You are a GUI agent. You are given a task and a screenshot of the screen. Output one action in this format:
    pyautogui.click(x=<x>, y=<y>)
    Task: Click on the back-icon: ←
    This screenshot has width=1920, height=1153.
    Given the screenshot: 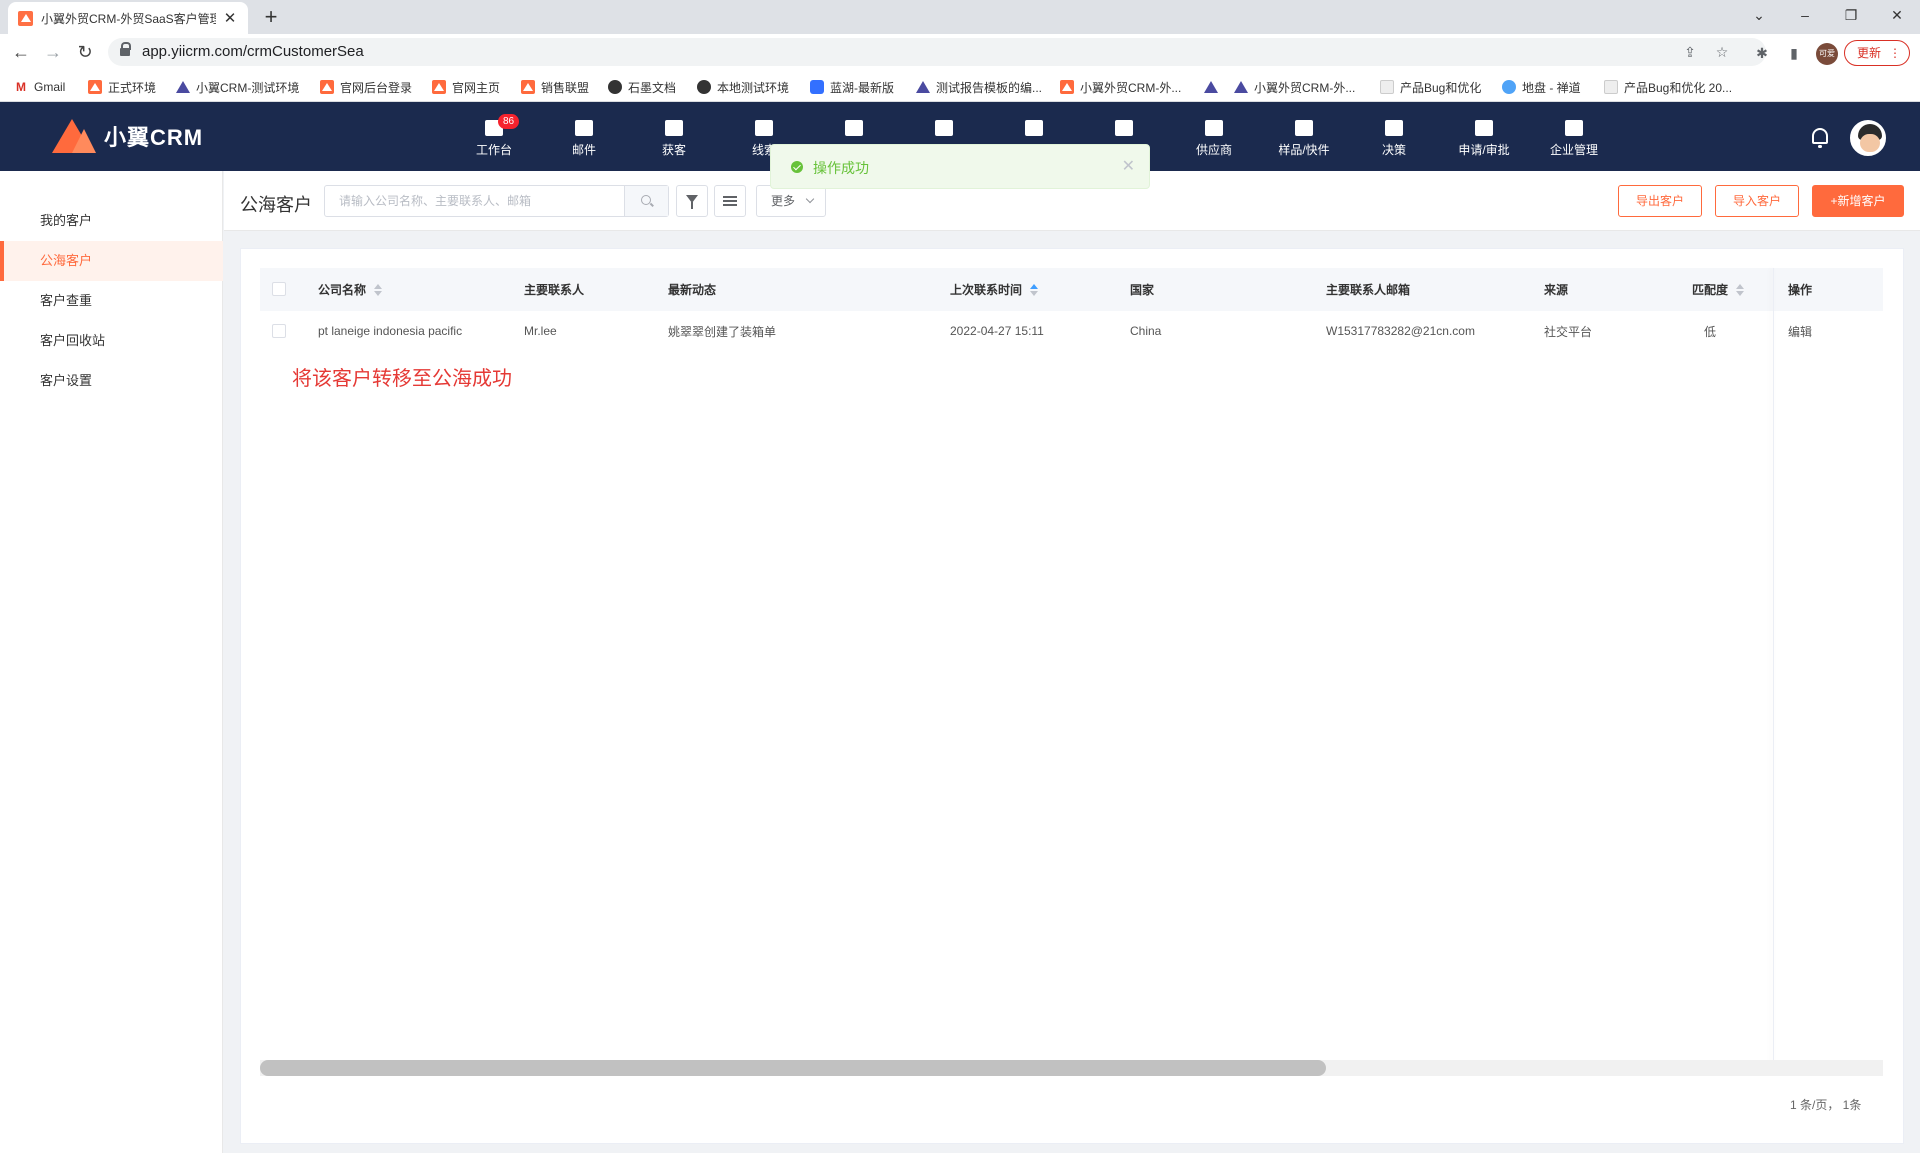 What is the action you would take?
    pyautogui.click(x=21, y=52)
    